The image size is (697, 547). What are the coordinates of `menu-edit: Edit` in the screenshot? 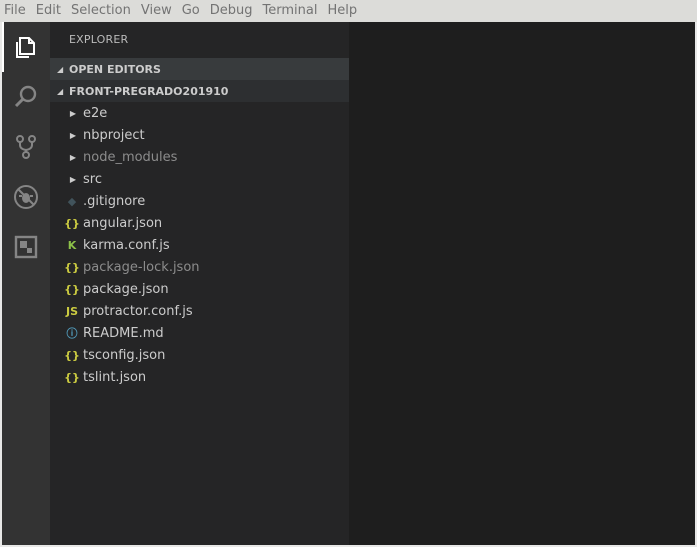 It's located at (48, 11).